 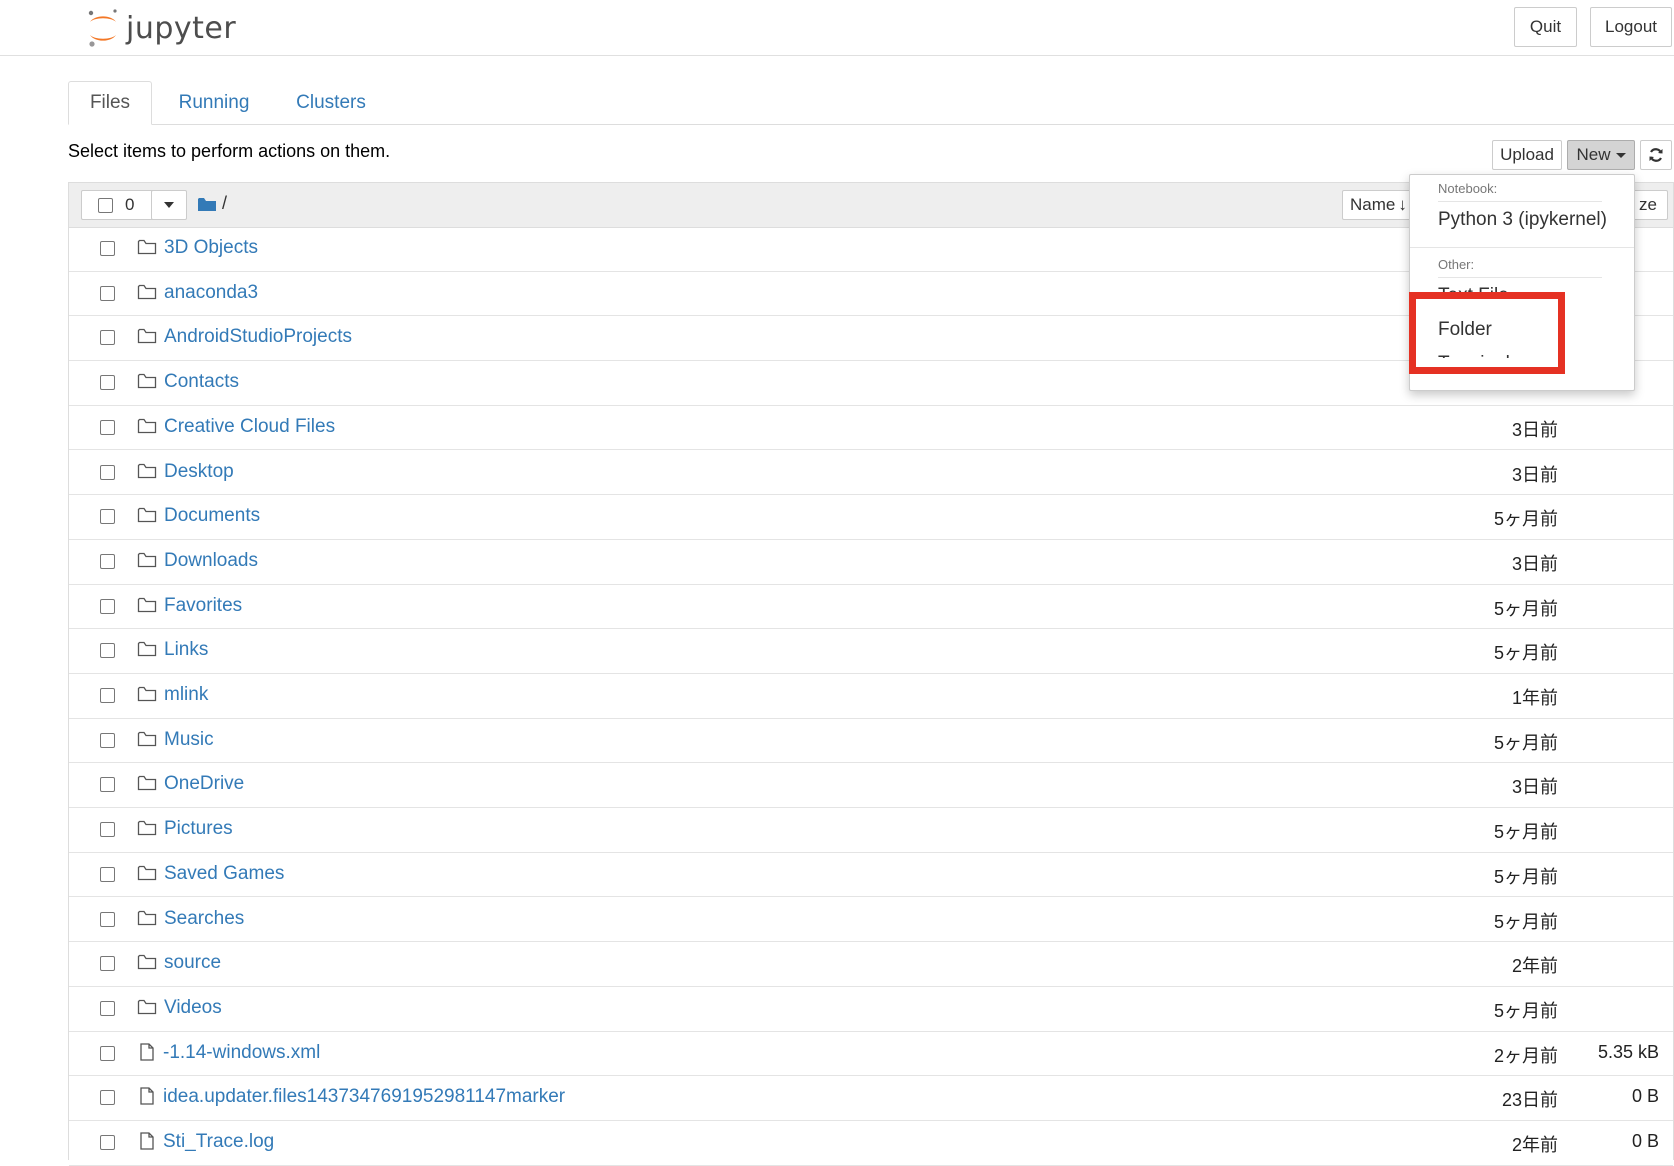 I want to click on new-button-label: New, so click(x=1593, y=154).